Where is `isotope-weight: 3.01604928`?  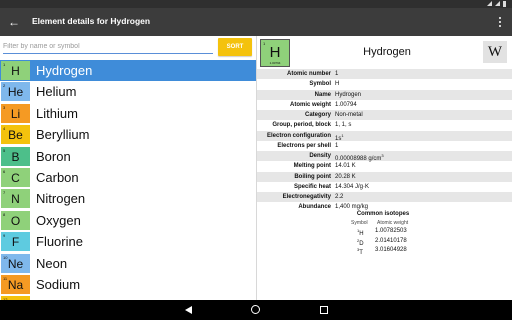
isotope-weight: 3.01604928 is located at coordinates (391, 250).